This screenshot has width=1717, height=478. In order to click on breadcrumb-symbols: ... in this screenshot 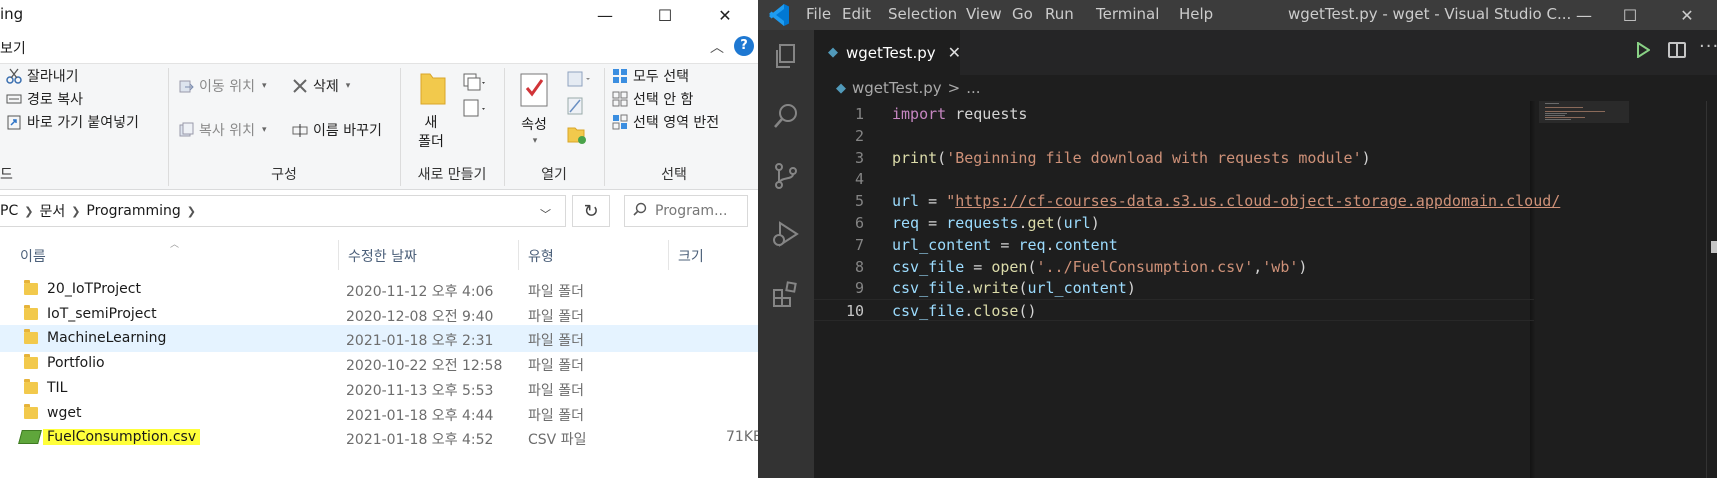, I will do `click(973, 88)`.